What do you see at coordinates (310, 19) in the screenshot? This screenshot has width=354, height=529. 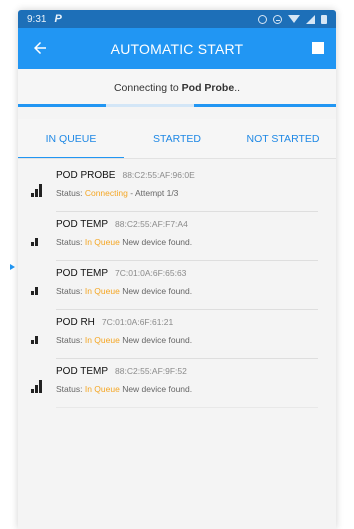 I see `cell-signal-icon` at bounding box center [310, 19].